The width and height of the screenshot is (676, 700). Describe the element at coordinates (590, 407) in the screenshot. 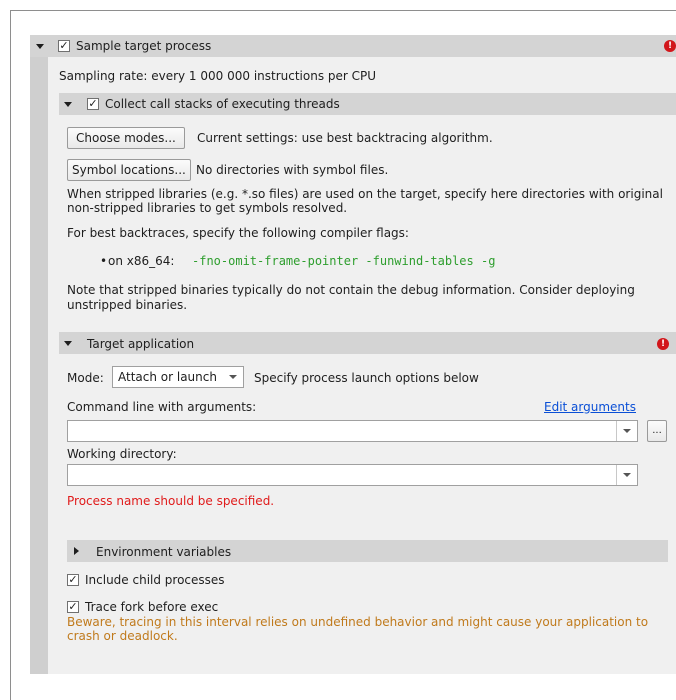

I see `edit-arguments-link: Edit arguments` at that location.